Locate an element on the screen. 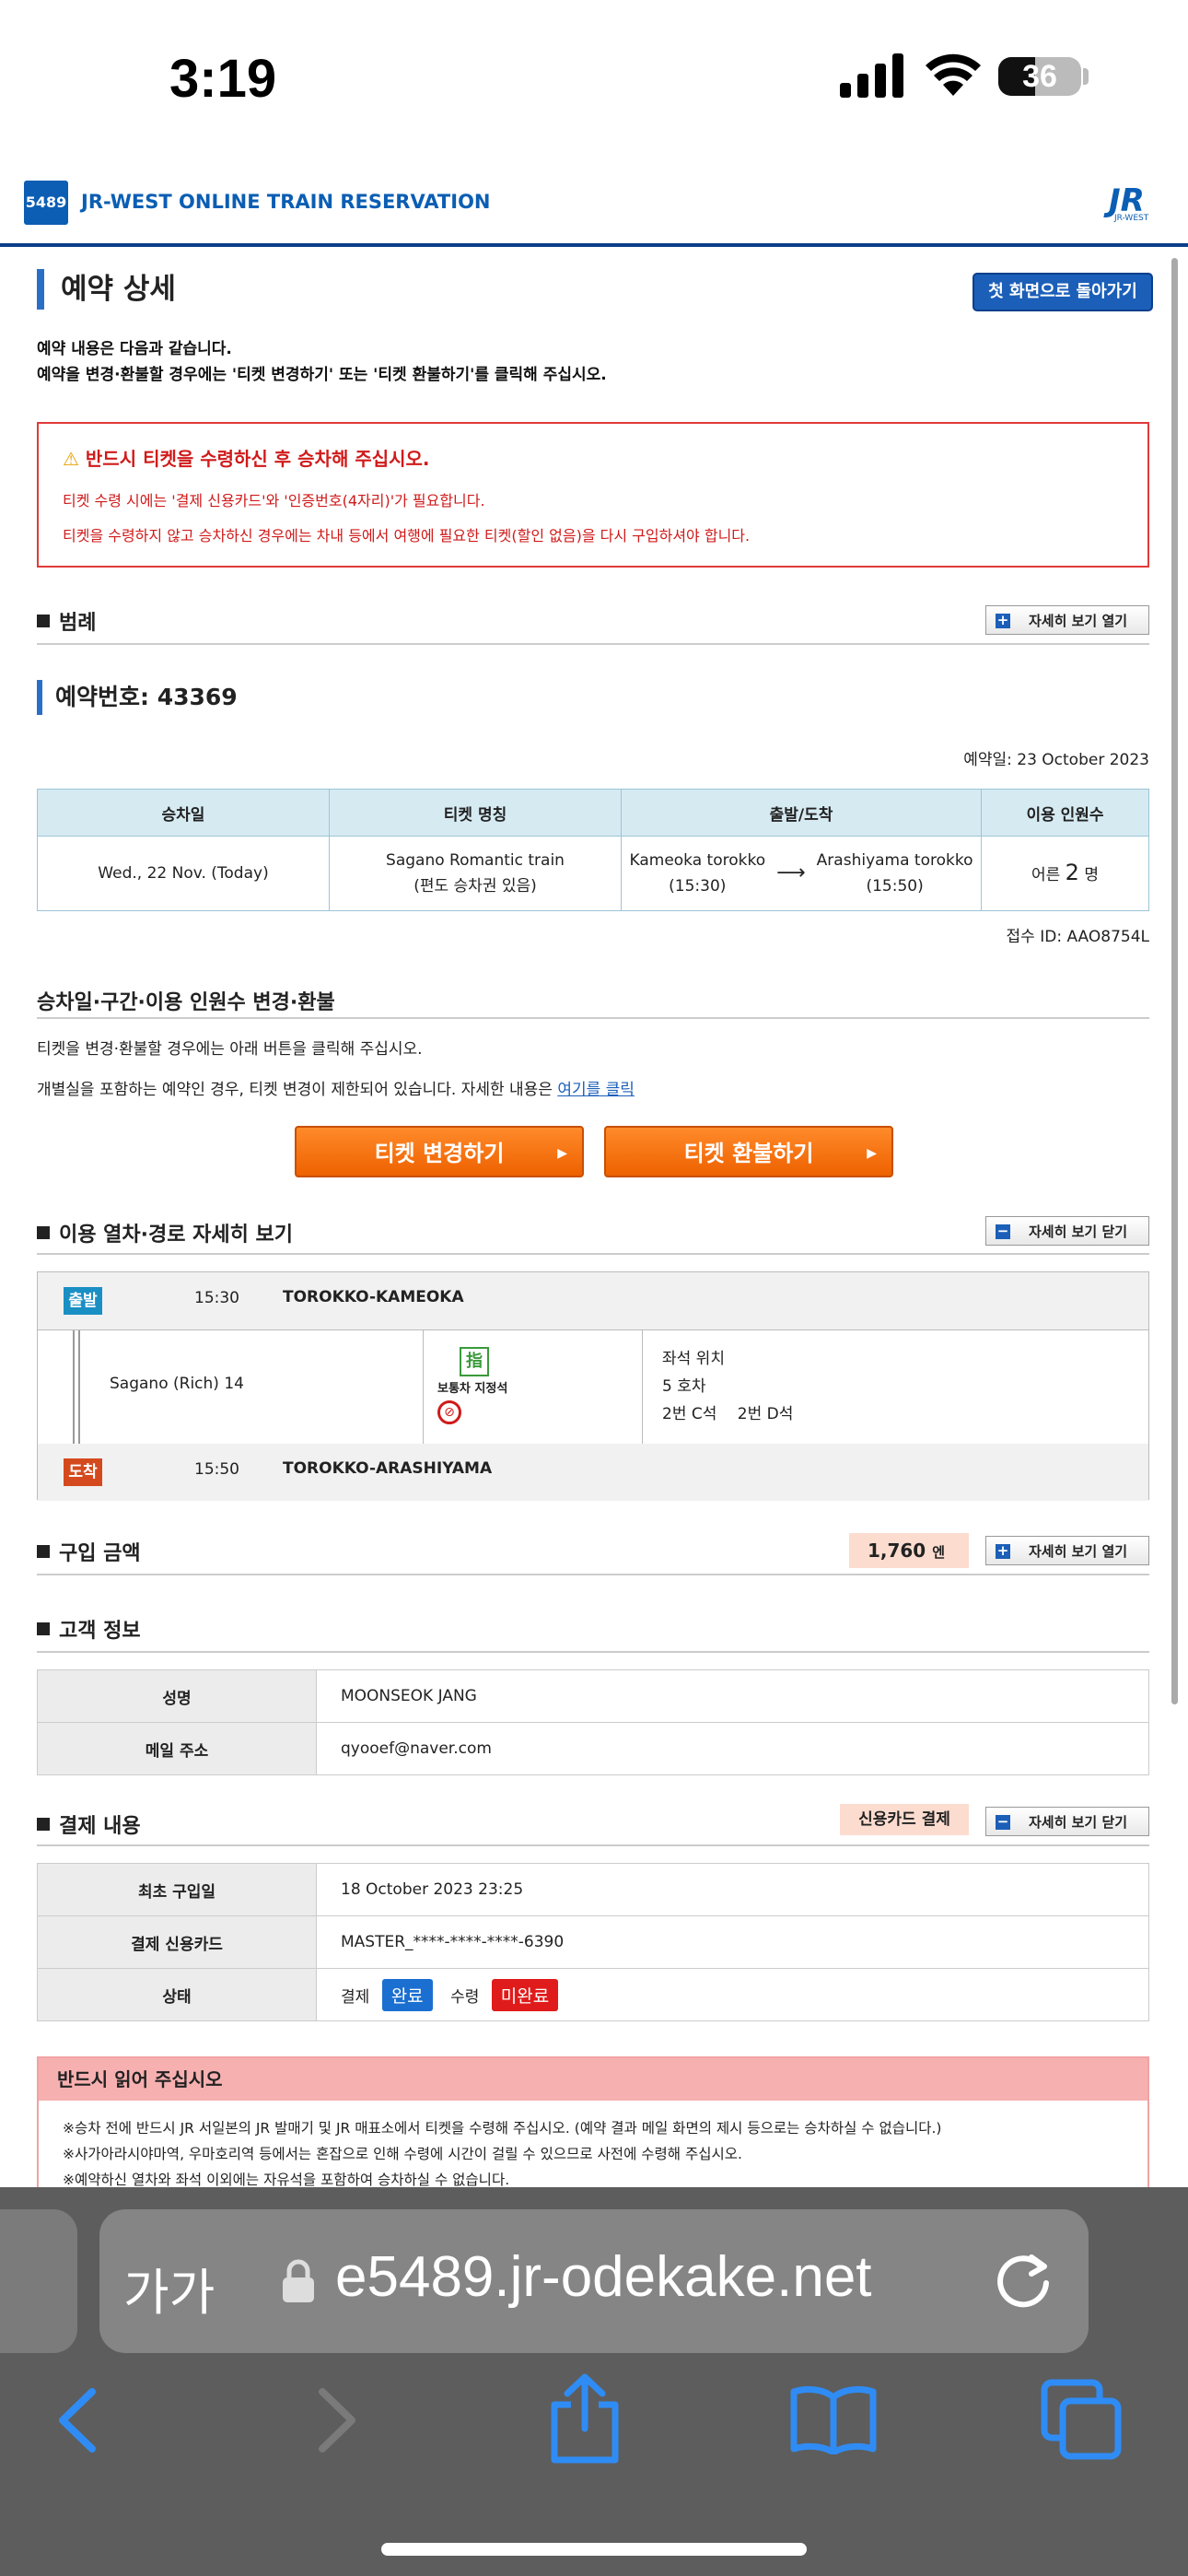  name-label: 성명 is located at coordinates (177, 1696).